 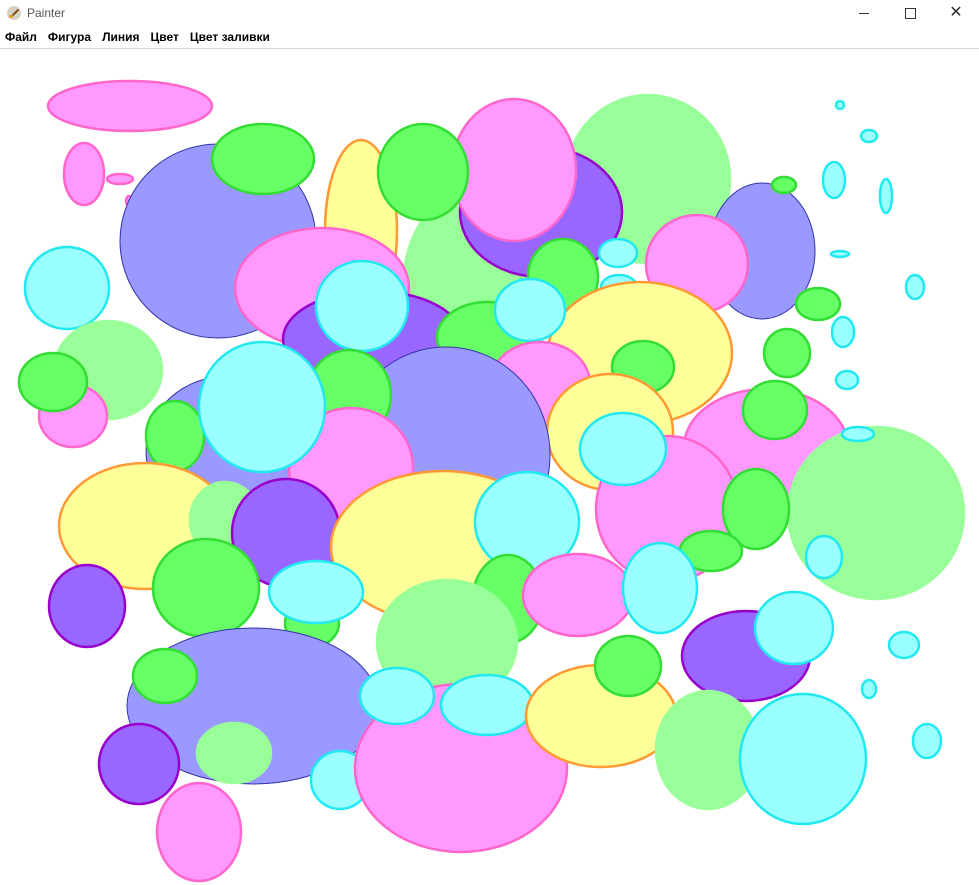 I want to click on minimize-icon, so click(x=864, y=13).